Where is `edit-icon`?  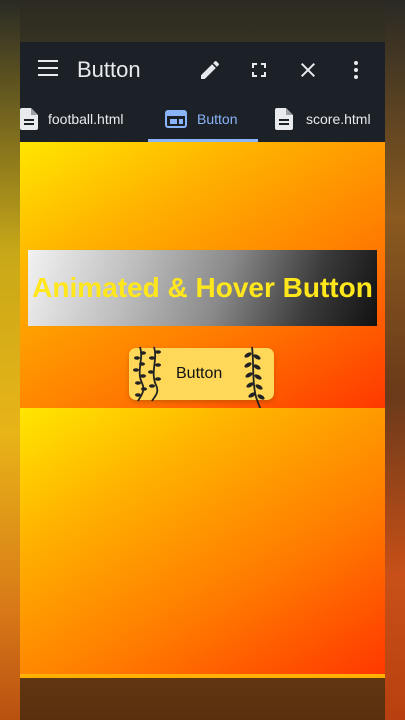 edit-icon is located at coordinates (210, 70).